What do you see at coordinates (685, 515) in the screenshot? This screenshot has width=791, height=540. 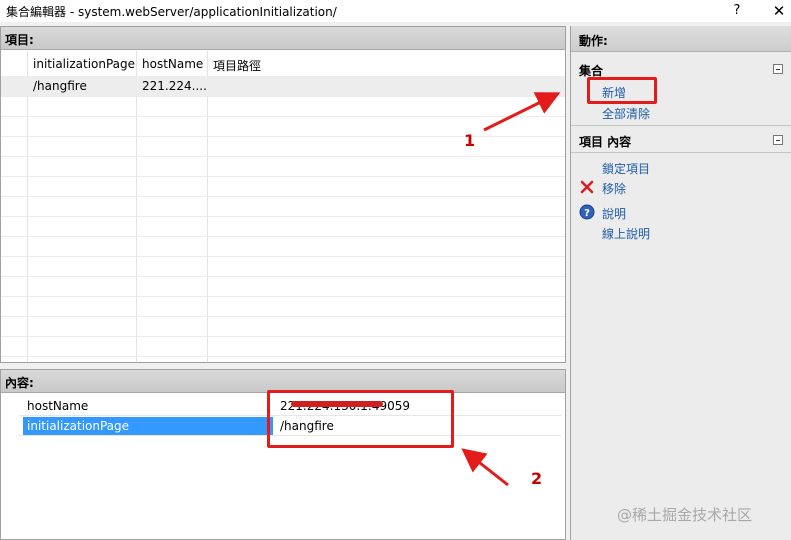 I see `watermark: @稀土掘金技术社区` at bounding box center [685, 515].